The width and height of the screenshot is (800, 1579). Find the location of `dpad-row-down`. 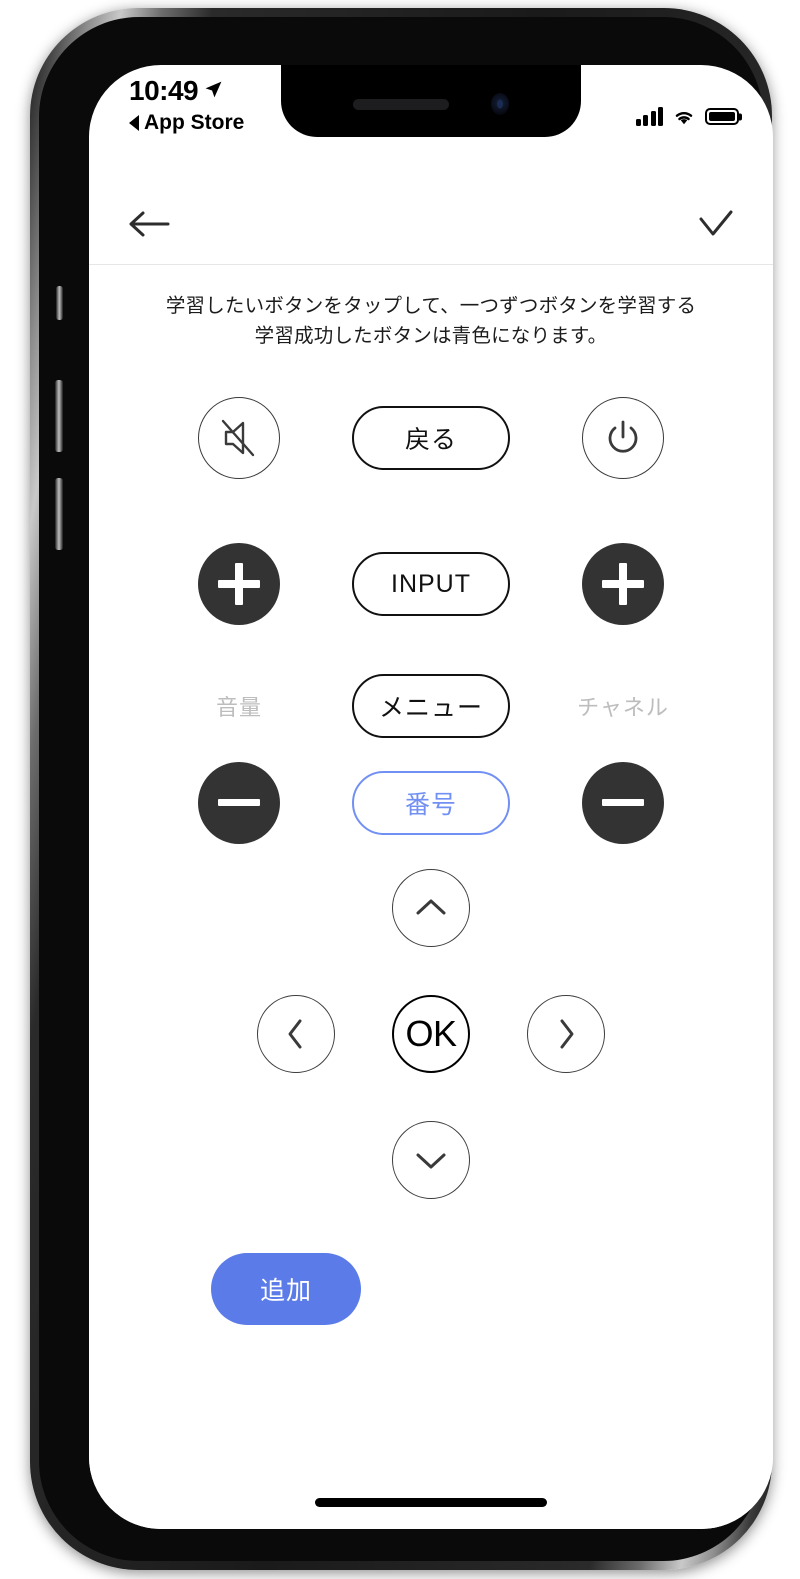

dpad-row-down is located at coordinates (431, 1160).